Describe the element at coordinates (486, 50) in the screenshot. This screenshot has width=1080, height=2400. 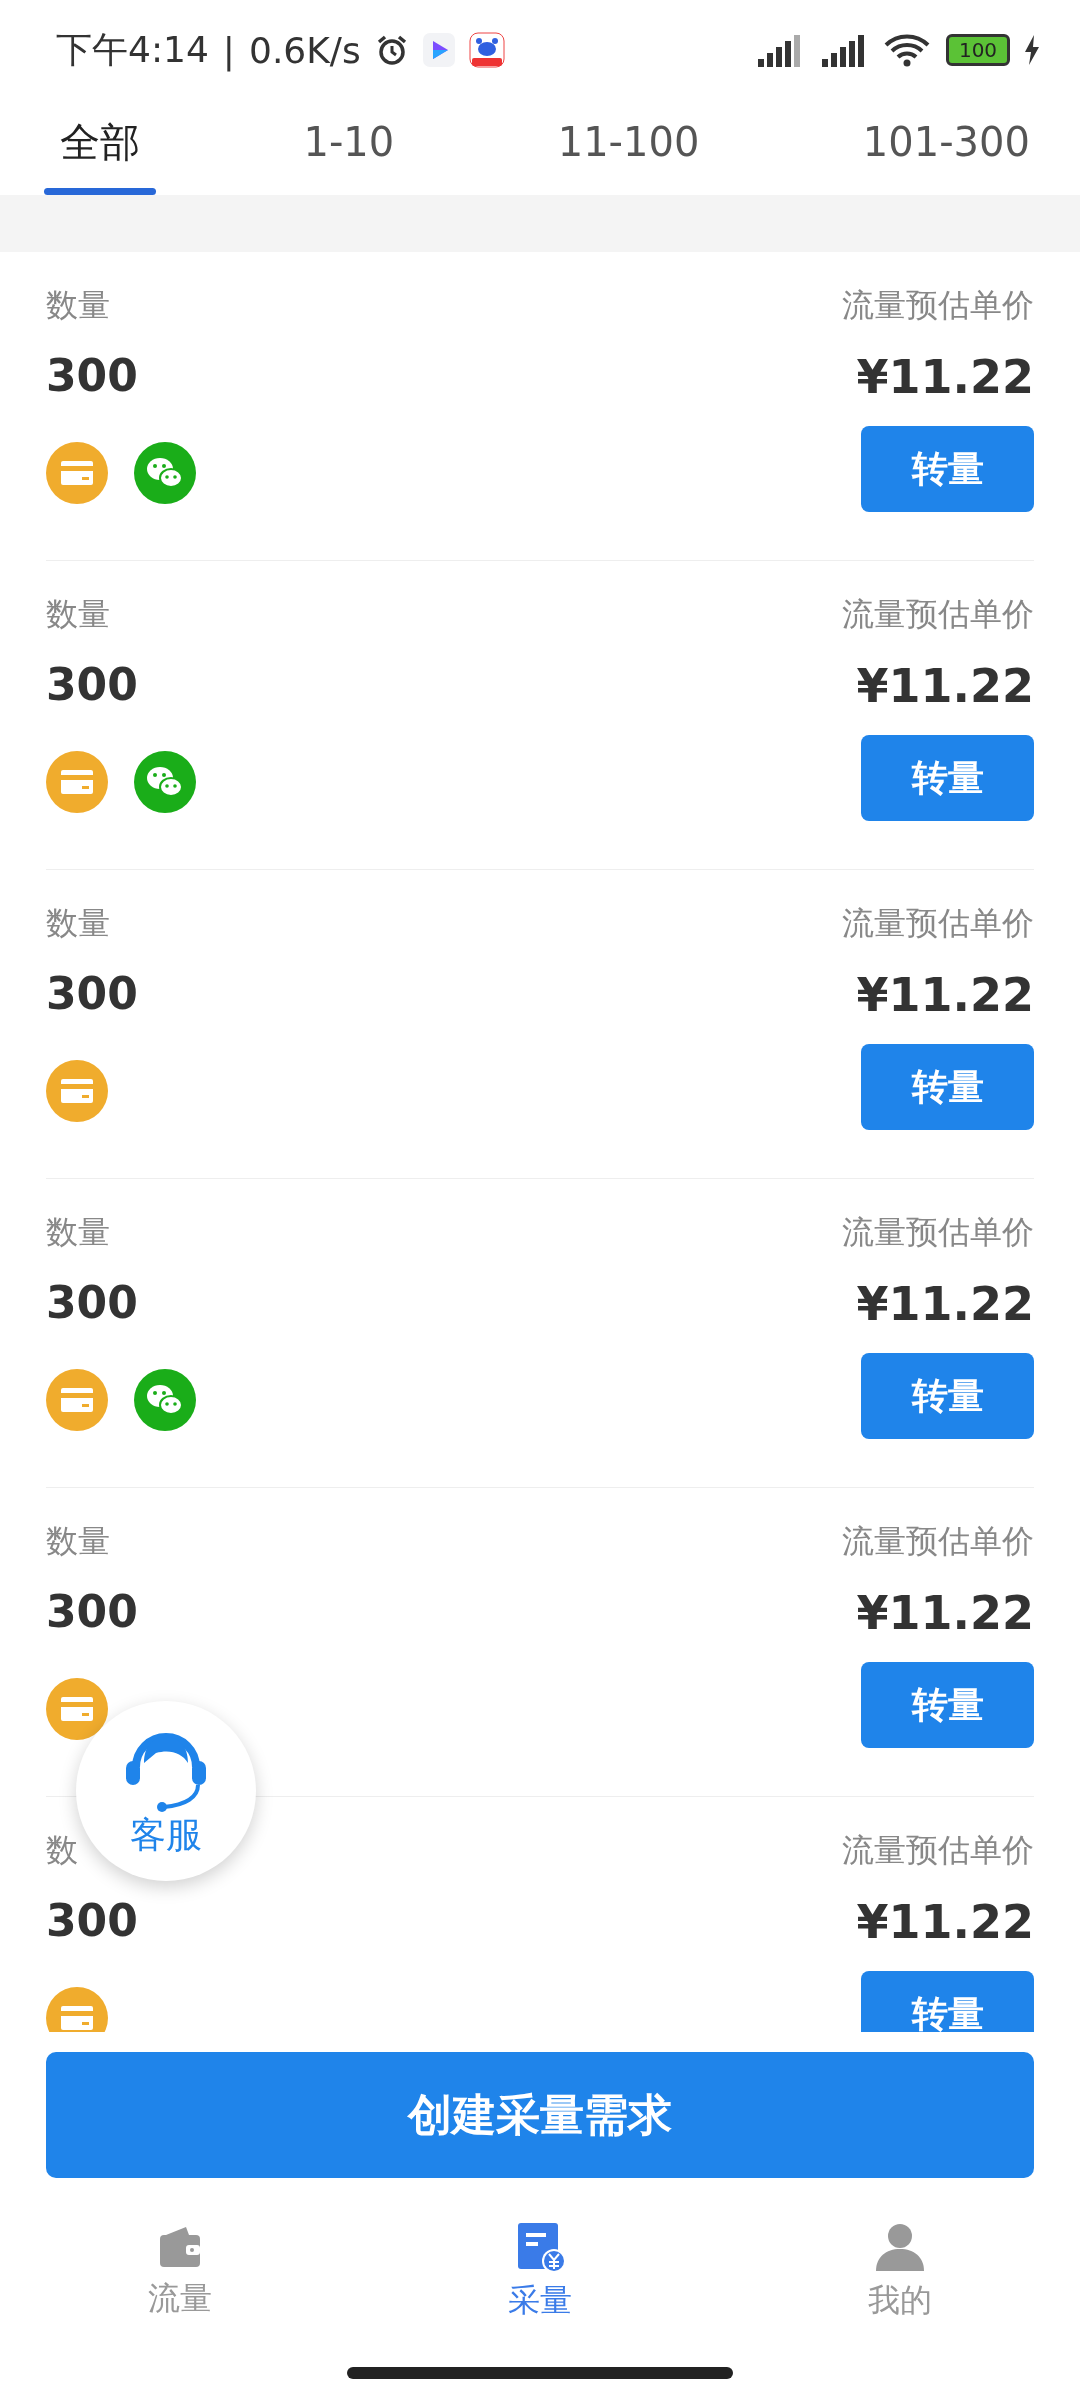
I see `paw-app-icon` at that location.